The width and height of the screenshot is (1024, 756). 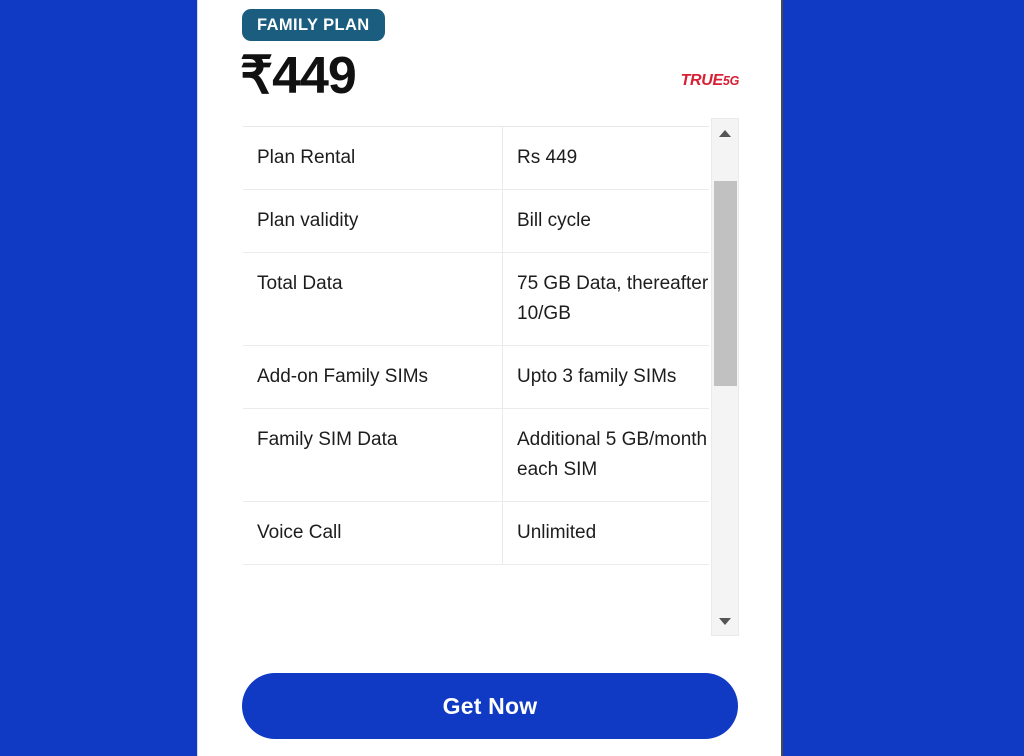 I want to click on table-cell-label: Voice Call, so click(x=373, y=533).